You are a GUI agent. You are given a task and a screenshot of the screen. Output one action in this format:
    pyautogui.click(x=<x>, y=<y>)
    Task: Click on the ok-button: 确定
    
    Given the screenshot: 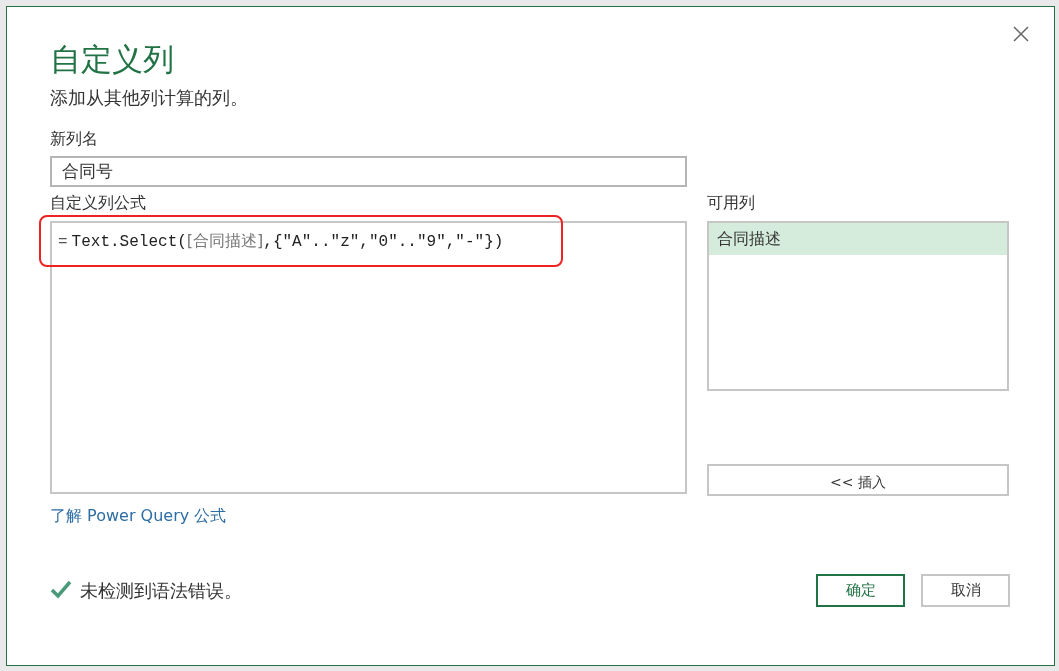 What is the action you would take?
    pyautogui.click(x=860, y=590)
    